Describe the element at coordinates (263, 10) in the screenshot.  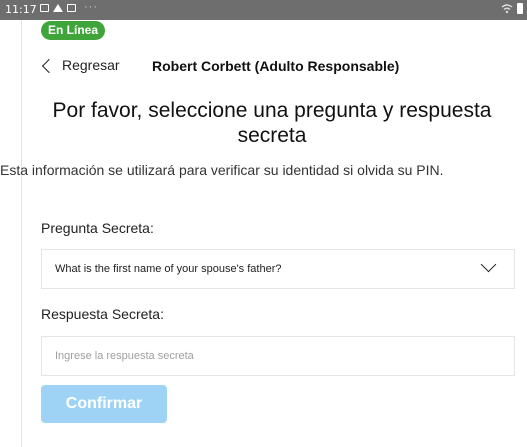
I see `status-bar: 11:17 ···` at that location.